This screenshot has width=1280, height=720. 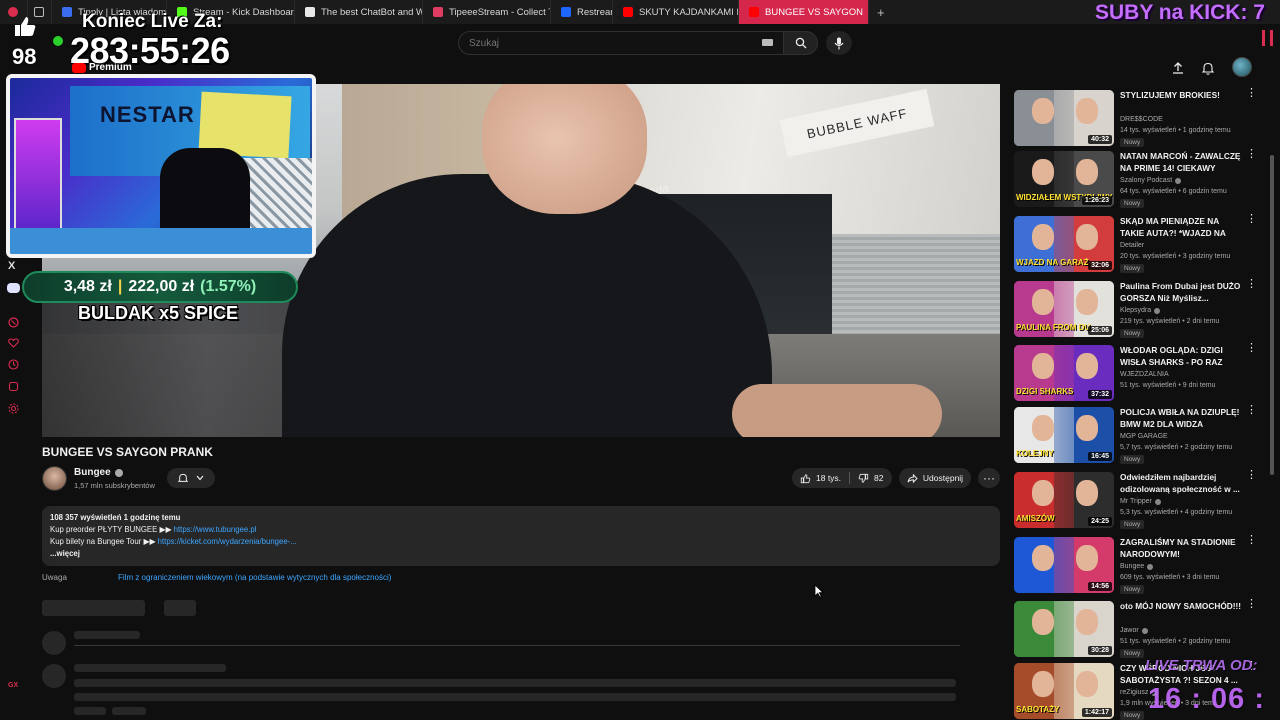 I want to click on recommended-channel: MGP GARAGE, so click(x=1144, y=436).